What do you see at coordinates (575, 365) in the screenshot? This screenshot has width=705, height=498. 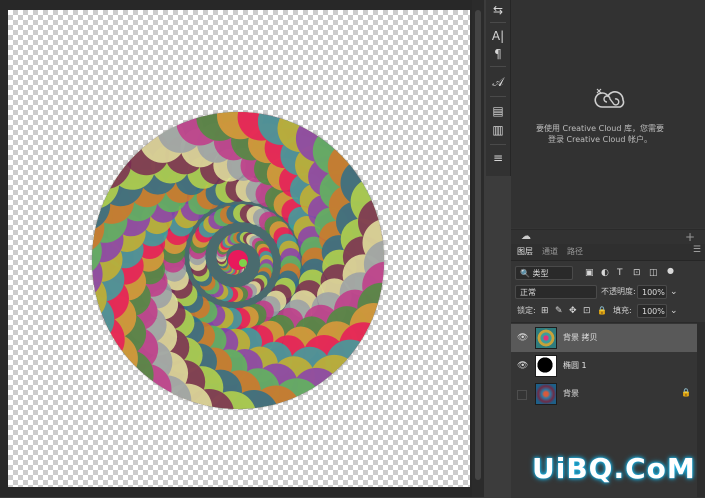 I see `layer-name: 椭圆 1` at bounding box center [575, 365].